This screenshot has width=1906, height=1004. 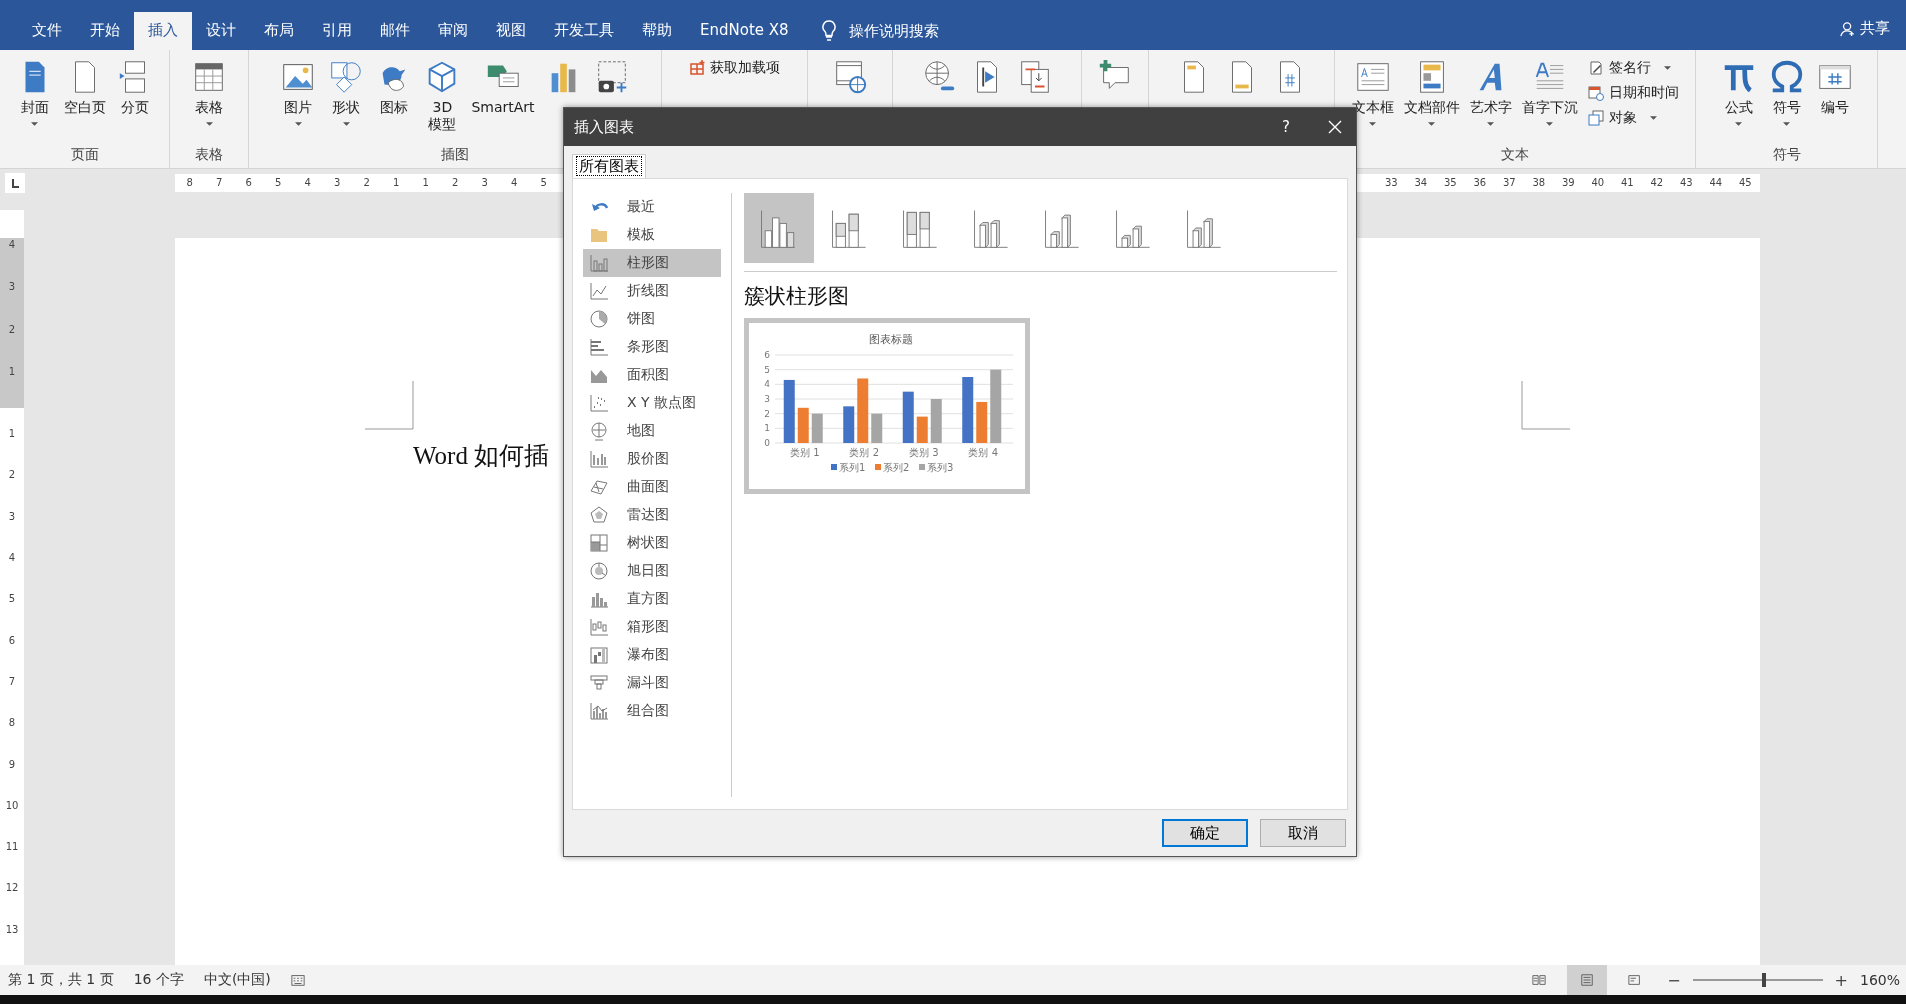 What do you see at coordinates (767, 399) in the screenshot?
I see `tick-label: 3` at bounding box center [767, 399].